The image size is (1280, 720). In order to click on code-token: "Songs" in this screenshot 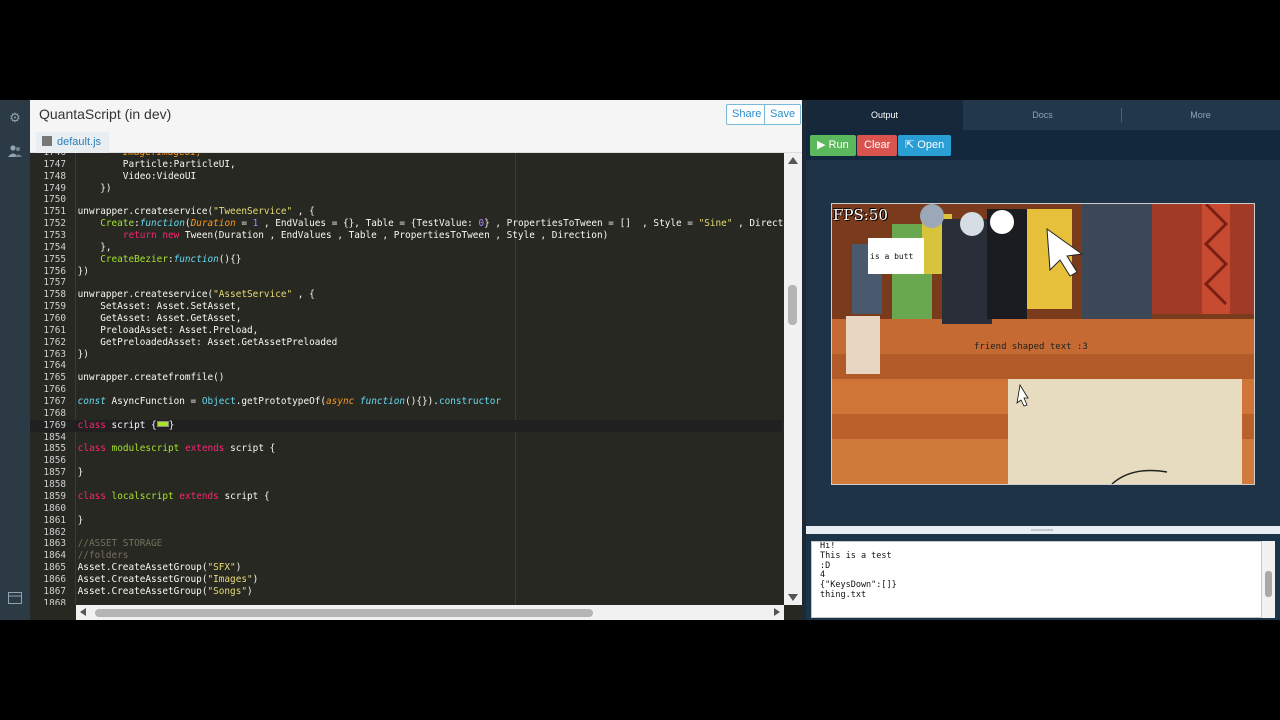, I will do `click(227, 591)`.